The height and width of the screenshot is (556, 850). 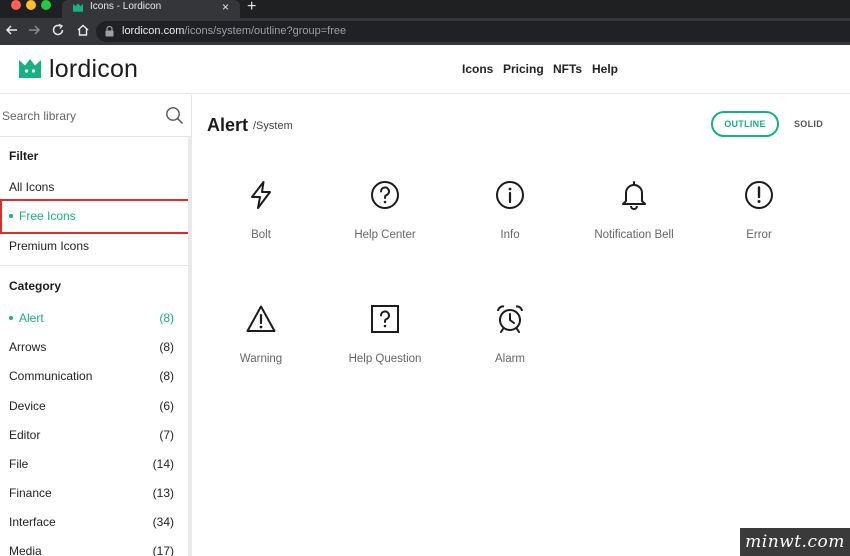 What do you see at coordinates (93, 187) in the screenshot?
I see `filter-all-icons: All Icons` at bounding box center [93, 187].